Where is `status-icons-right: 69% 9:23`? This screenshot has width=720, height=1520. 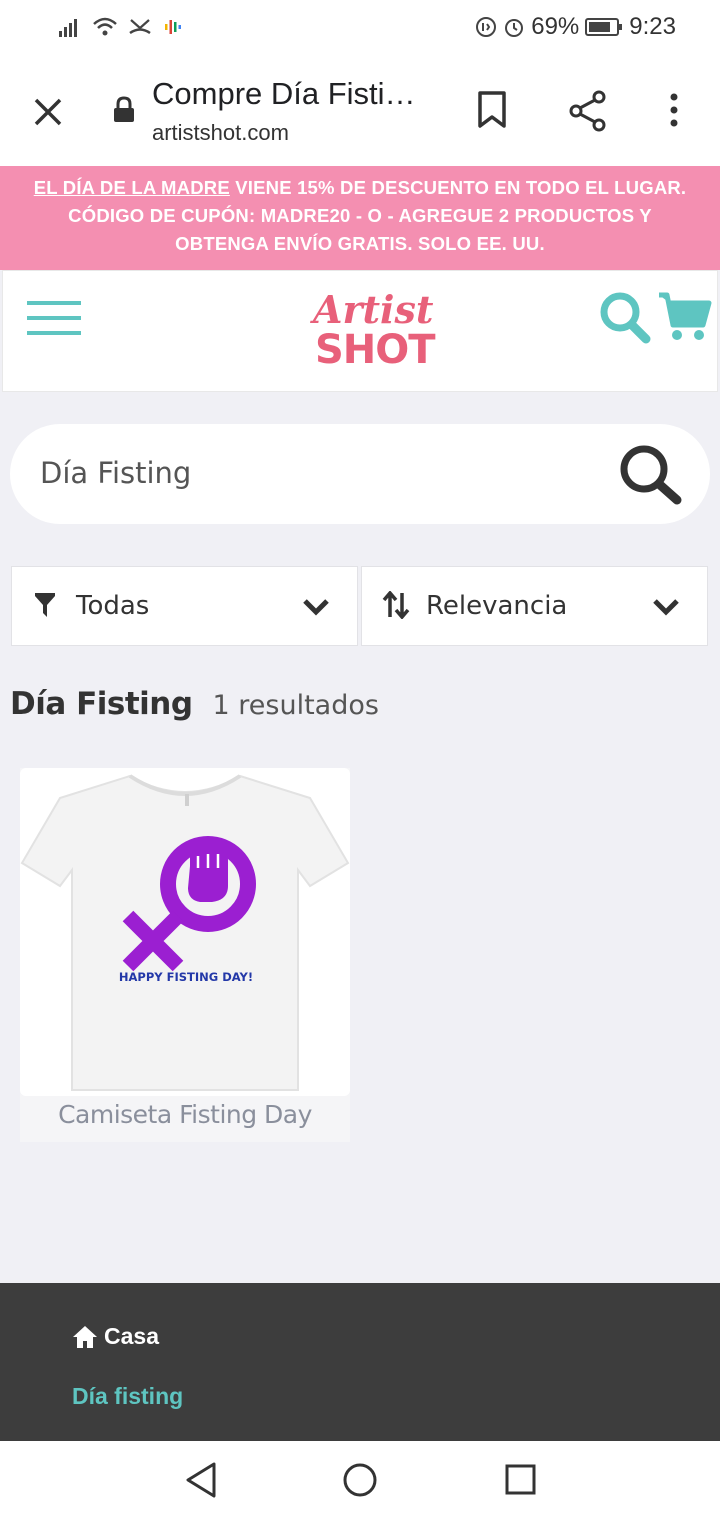
status-icons-right: 69% 9:23 is located at coordinates (575, 27).